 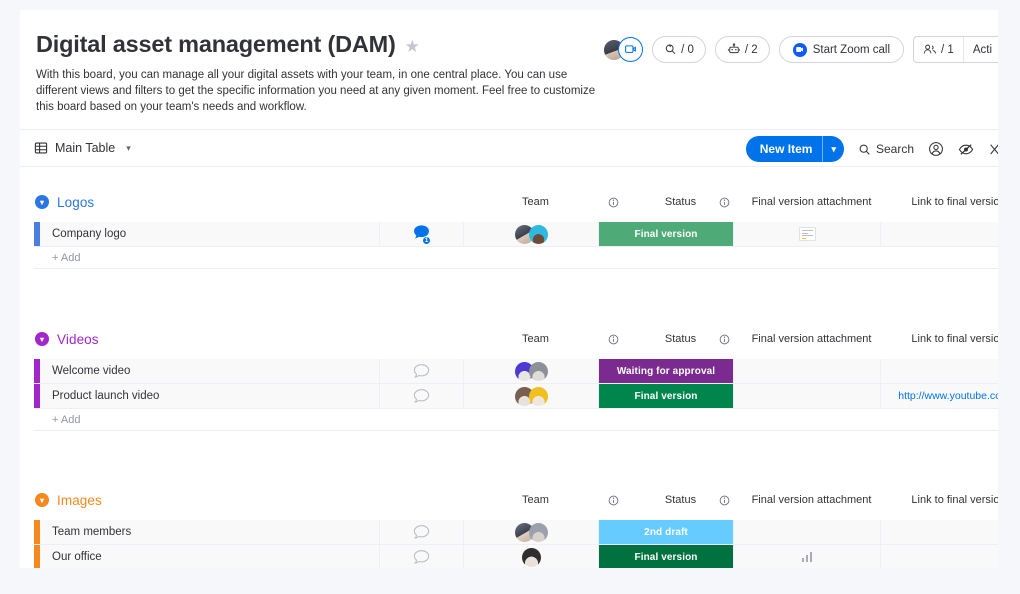 What do you see at coordinates (936, 149) in the screenshot?
I see `person-filter-button` at bounding box center [936, 149].